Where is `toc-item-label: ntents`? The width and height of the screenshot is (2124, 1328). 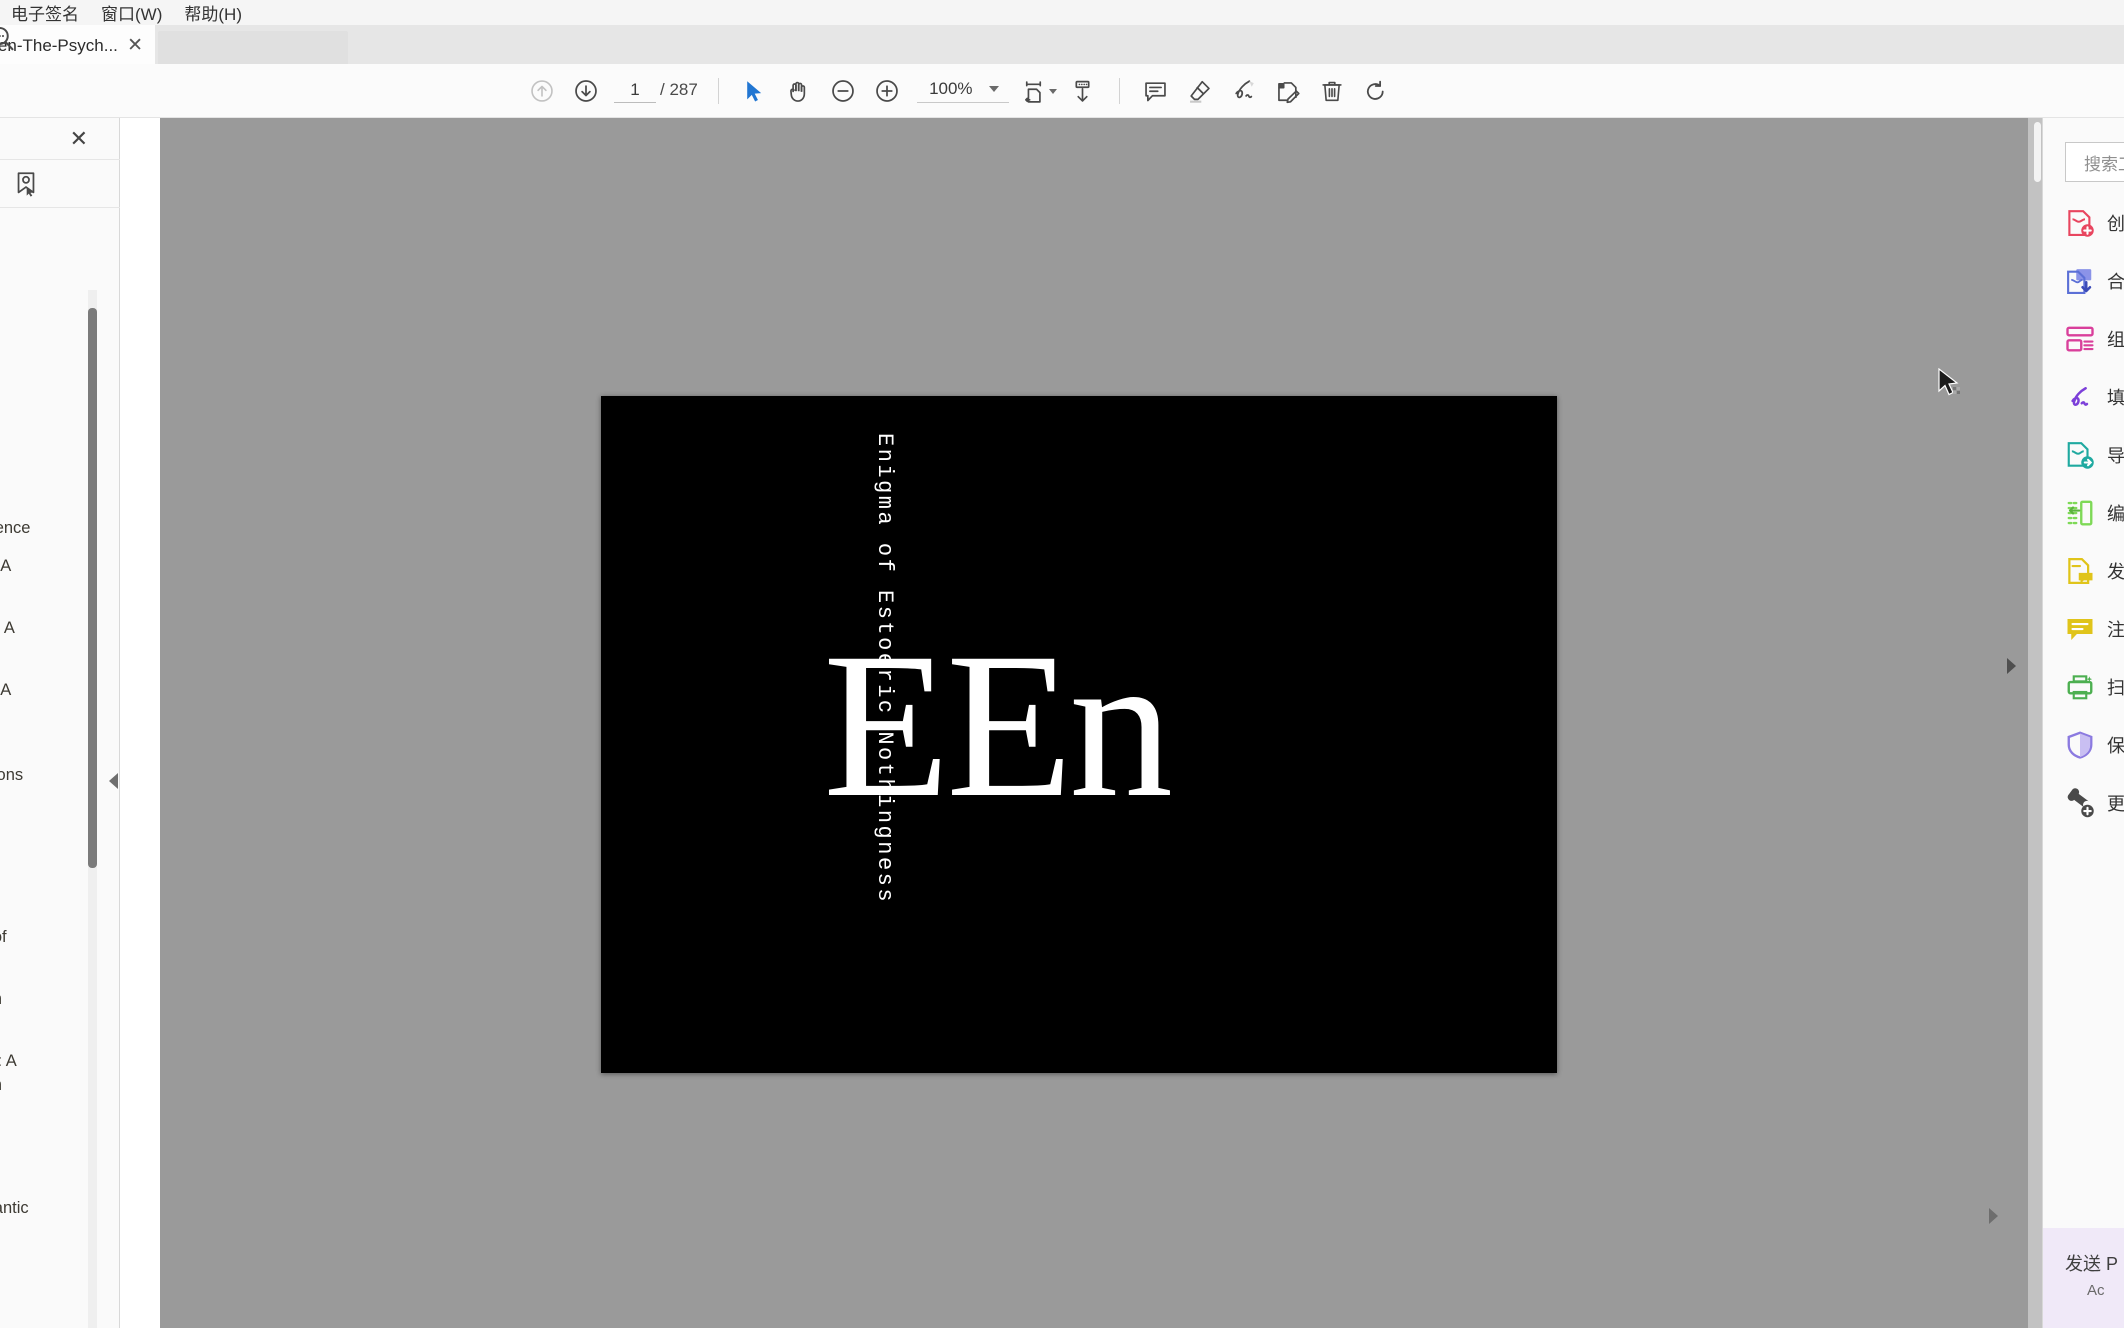
toc-item-label: ntents is located at coordinates (58, 304).